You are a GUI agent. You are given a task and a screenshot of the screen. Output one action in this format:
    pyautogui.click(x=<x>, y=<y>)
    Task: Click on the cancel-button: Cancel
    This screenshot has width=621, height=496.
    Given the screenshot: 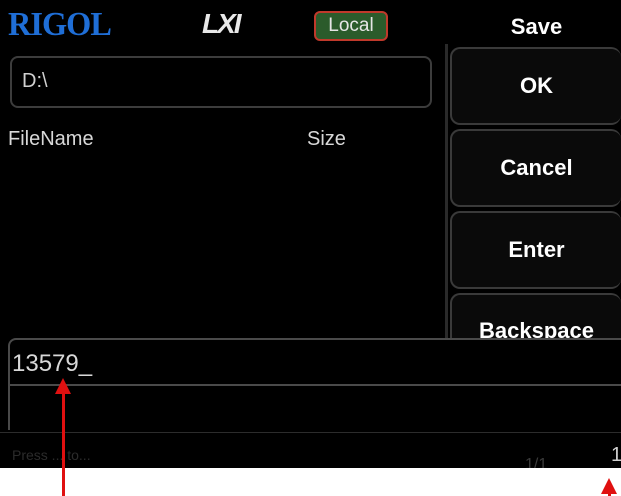 What is the action you would take?
    pyautogui.click(x=535, y=168)
    